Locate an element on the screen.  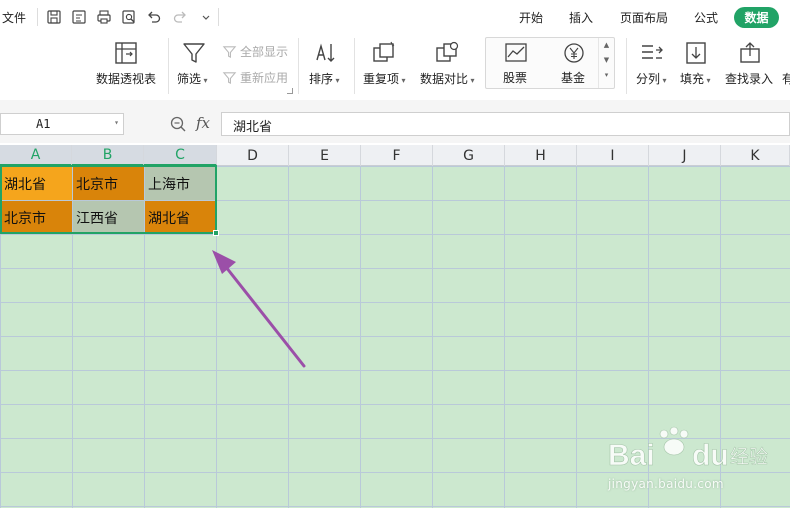
filter-label: 筛选 is located at coordinates (189, 79).